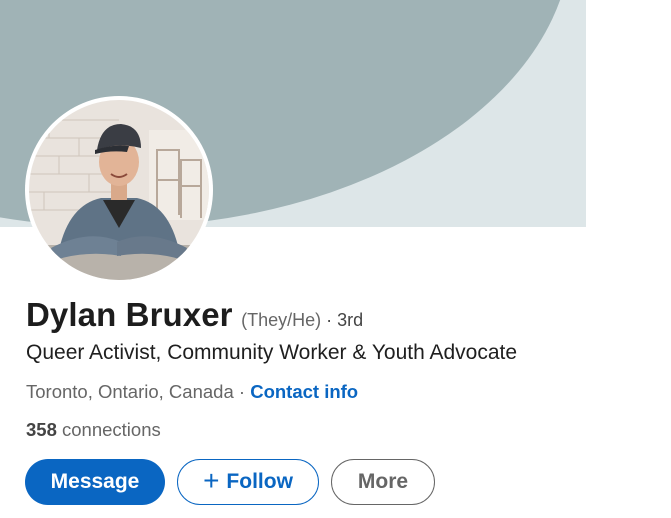 This screenshot has height=518, width=671. I want to click on follow-button: + Follow, so click(248, 482).